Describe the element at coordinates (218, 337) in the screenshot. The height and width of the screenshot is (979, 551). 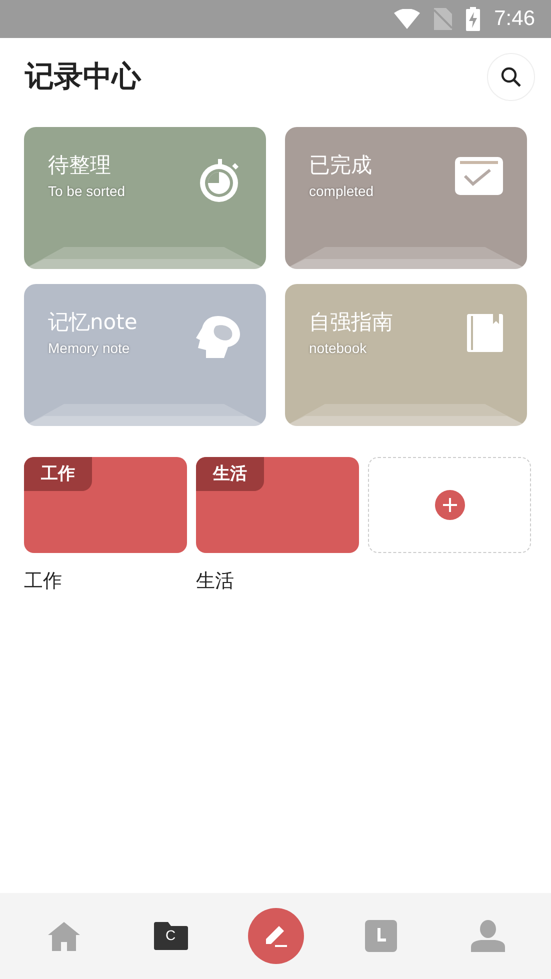
I see `head-icon` at that location.